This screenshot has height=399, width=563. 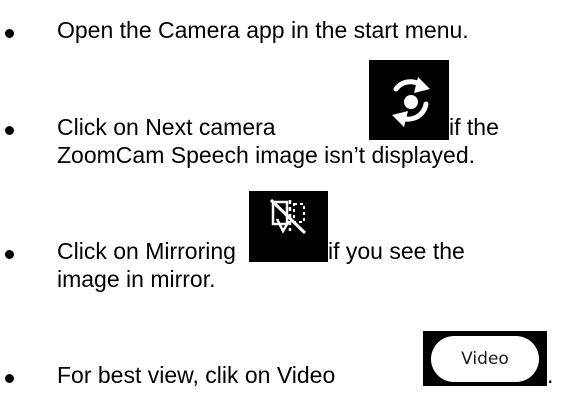 What do you see at coordinates (263, 30) in the screenshot?
I see `step-1-text: Open the Camera app in the start menu.` at bounding box center [263, 30].